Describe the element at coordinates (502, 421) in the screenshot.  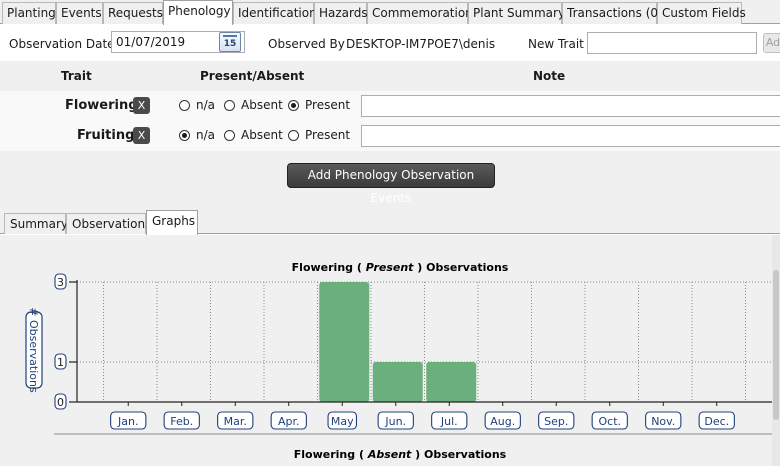
I see `x-tick-label: Aug.` at that location.